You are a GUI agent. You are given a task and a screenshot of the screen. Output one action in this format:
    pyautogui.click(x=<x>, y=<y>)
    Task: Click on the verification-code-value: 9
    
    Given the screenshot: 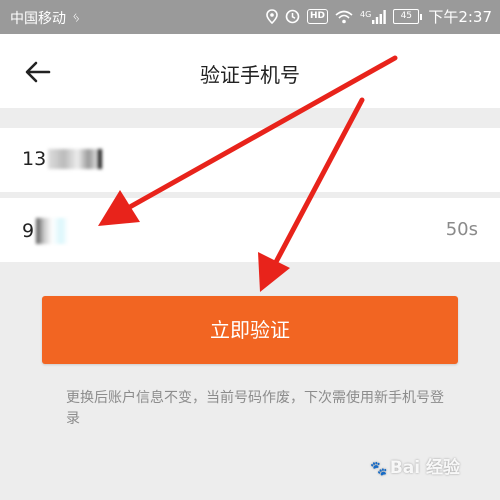 What is the action you would take?
    pyautogui.click(x=52, y=231)
    